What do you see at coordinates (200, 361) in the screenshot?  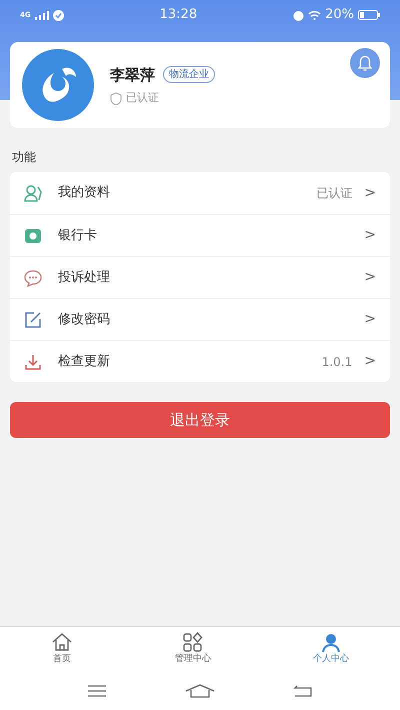 I see `menu-item: 检查更新 1.0.1 >` at bounding box center [200, 361].